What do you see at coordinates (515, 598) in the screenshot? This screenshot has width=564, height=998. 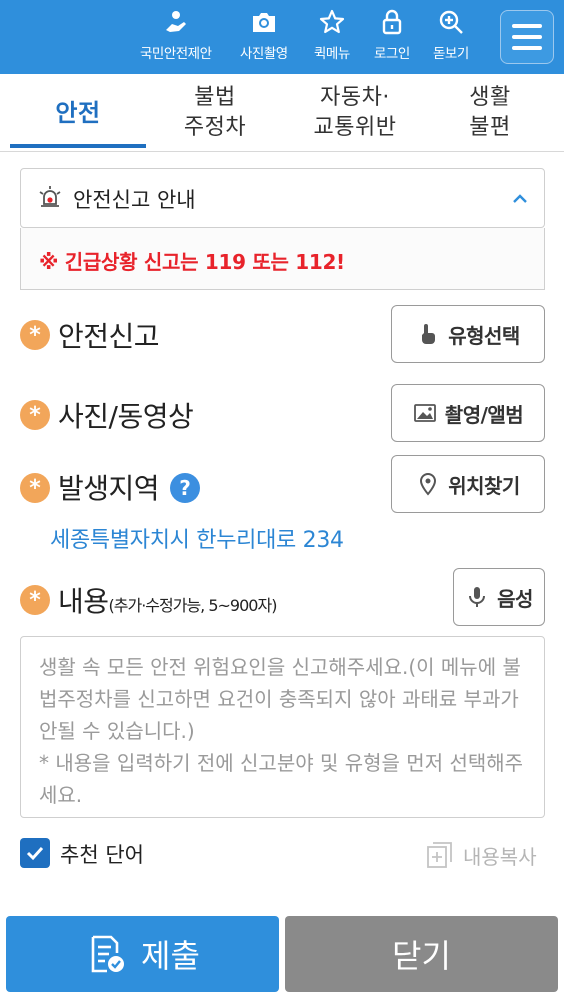 I see `voice-input-label: 음성` at bounding box center [515, 598].